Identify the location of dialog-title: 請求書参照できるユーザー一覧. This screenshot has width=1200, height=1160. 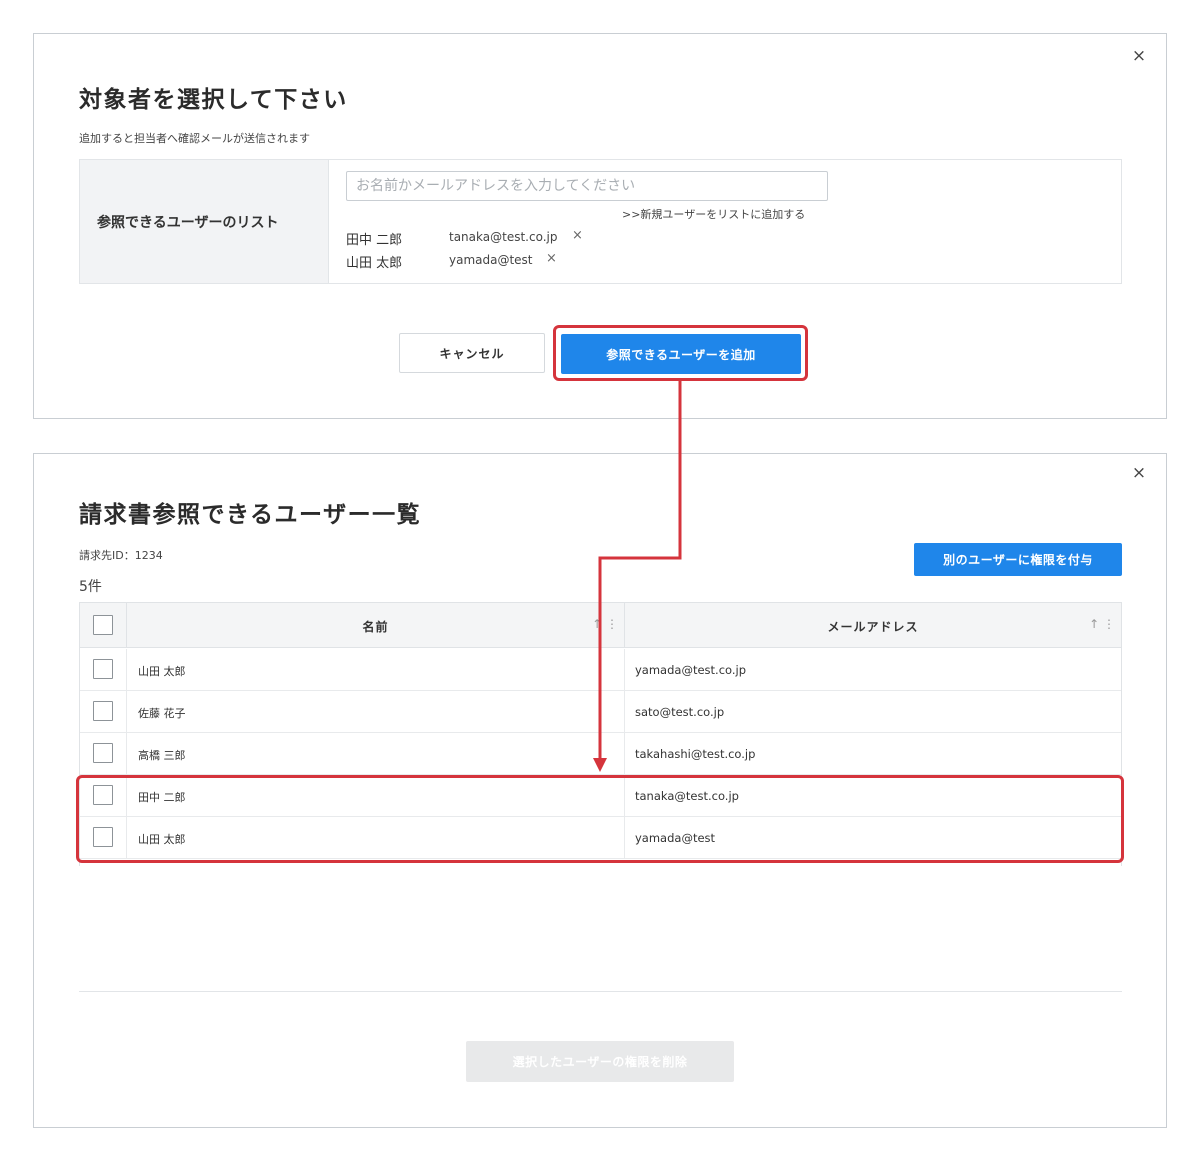
(250, 515).